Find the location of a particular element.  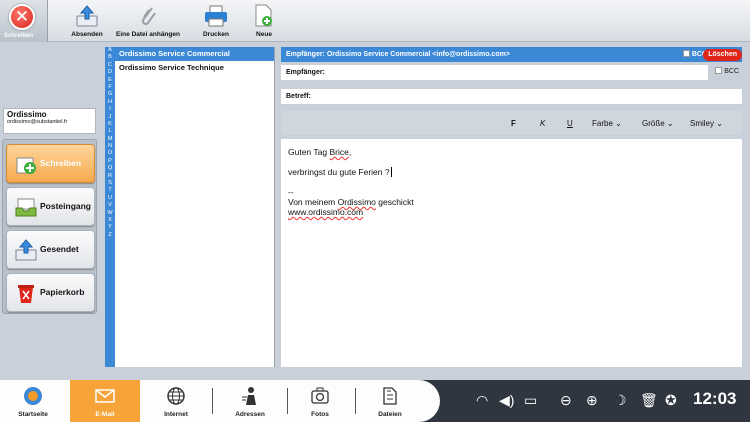

contacts-icon is located at coordinates (249, 396).